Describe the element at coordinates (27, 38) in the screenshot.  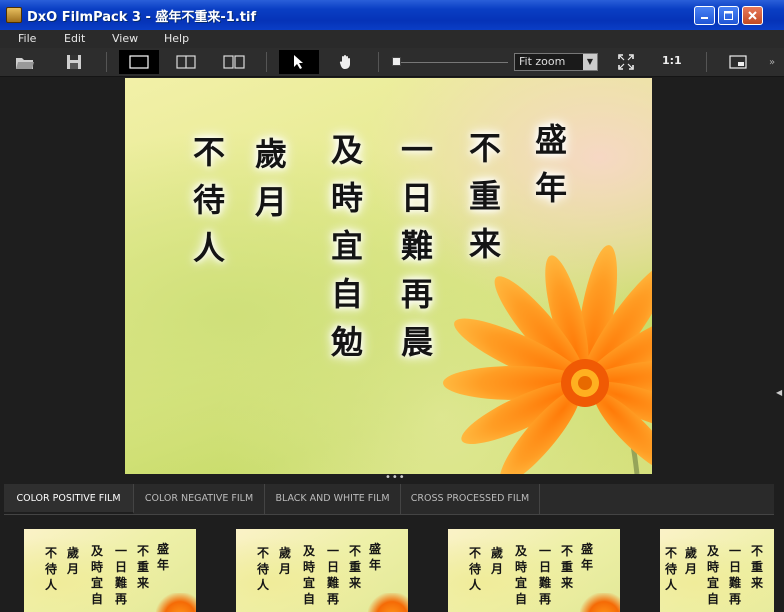
I see `menu-file: File` at that location.